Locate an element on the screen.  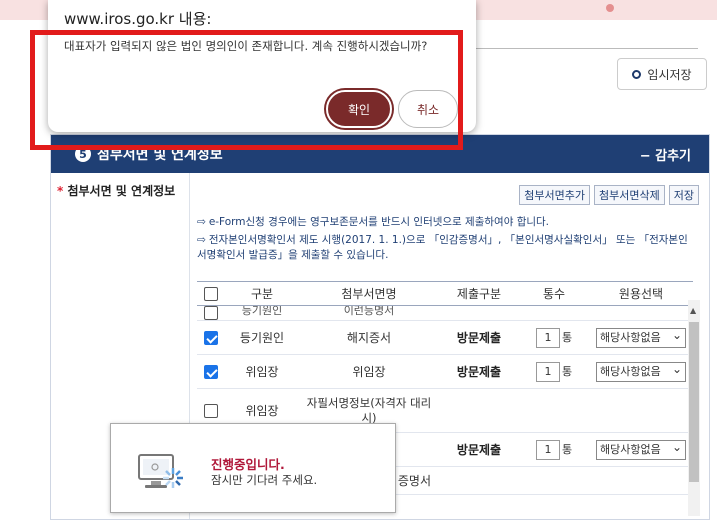
table-row: 위임장 위임장 방문제출 1통 해당사항없음 is located at coordinates (445, 371).